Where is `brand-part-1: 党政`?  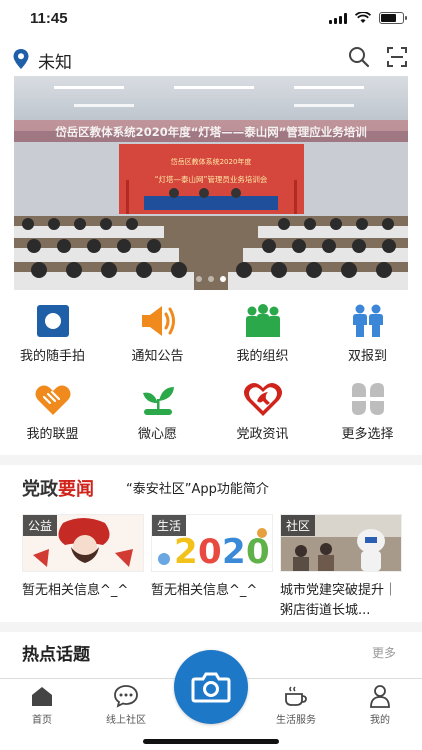
brand-part-1: 党政 is located at coordinates (40, 489).